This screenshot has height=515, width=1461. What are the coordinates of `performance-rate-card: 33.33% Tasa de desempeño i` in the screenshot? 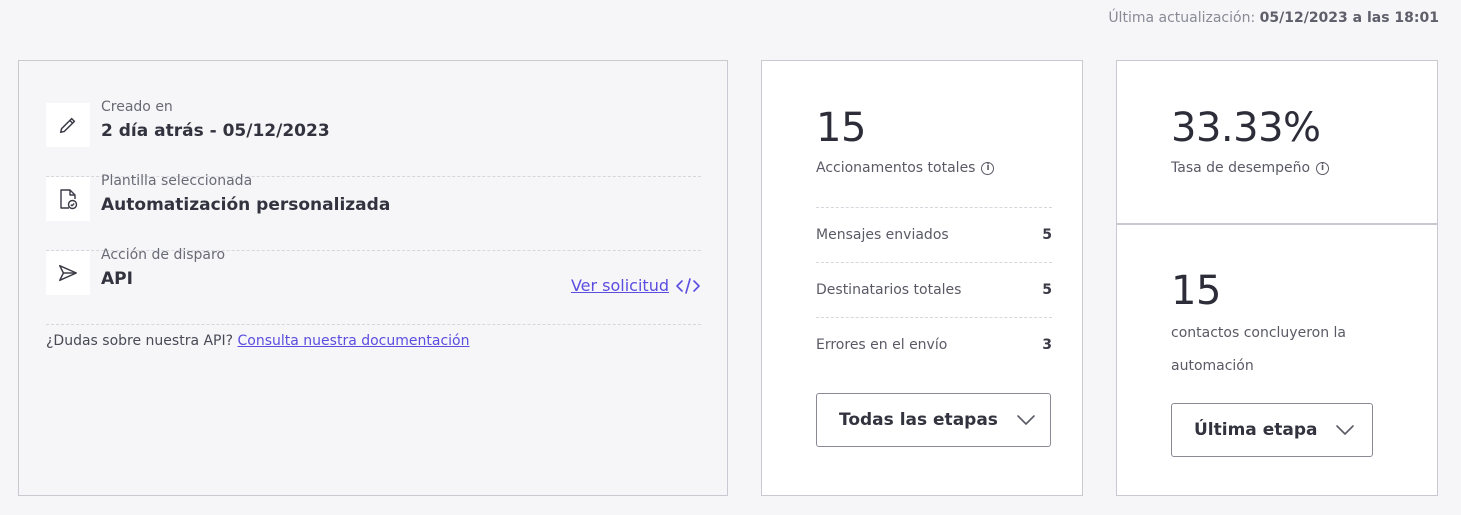 It's located at (1277, 142).